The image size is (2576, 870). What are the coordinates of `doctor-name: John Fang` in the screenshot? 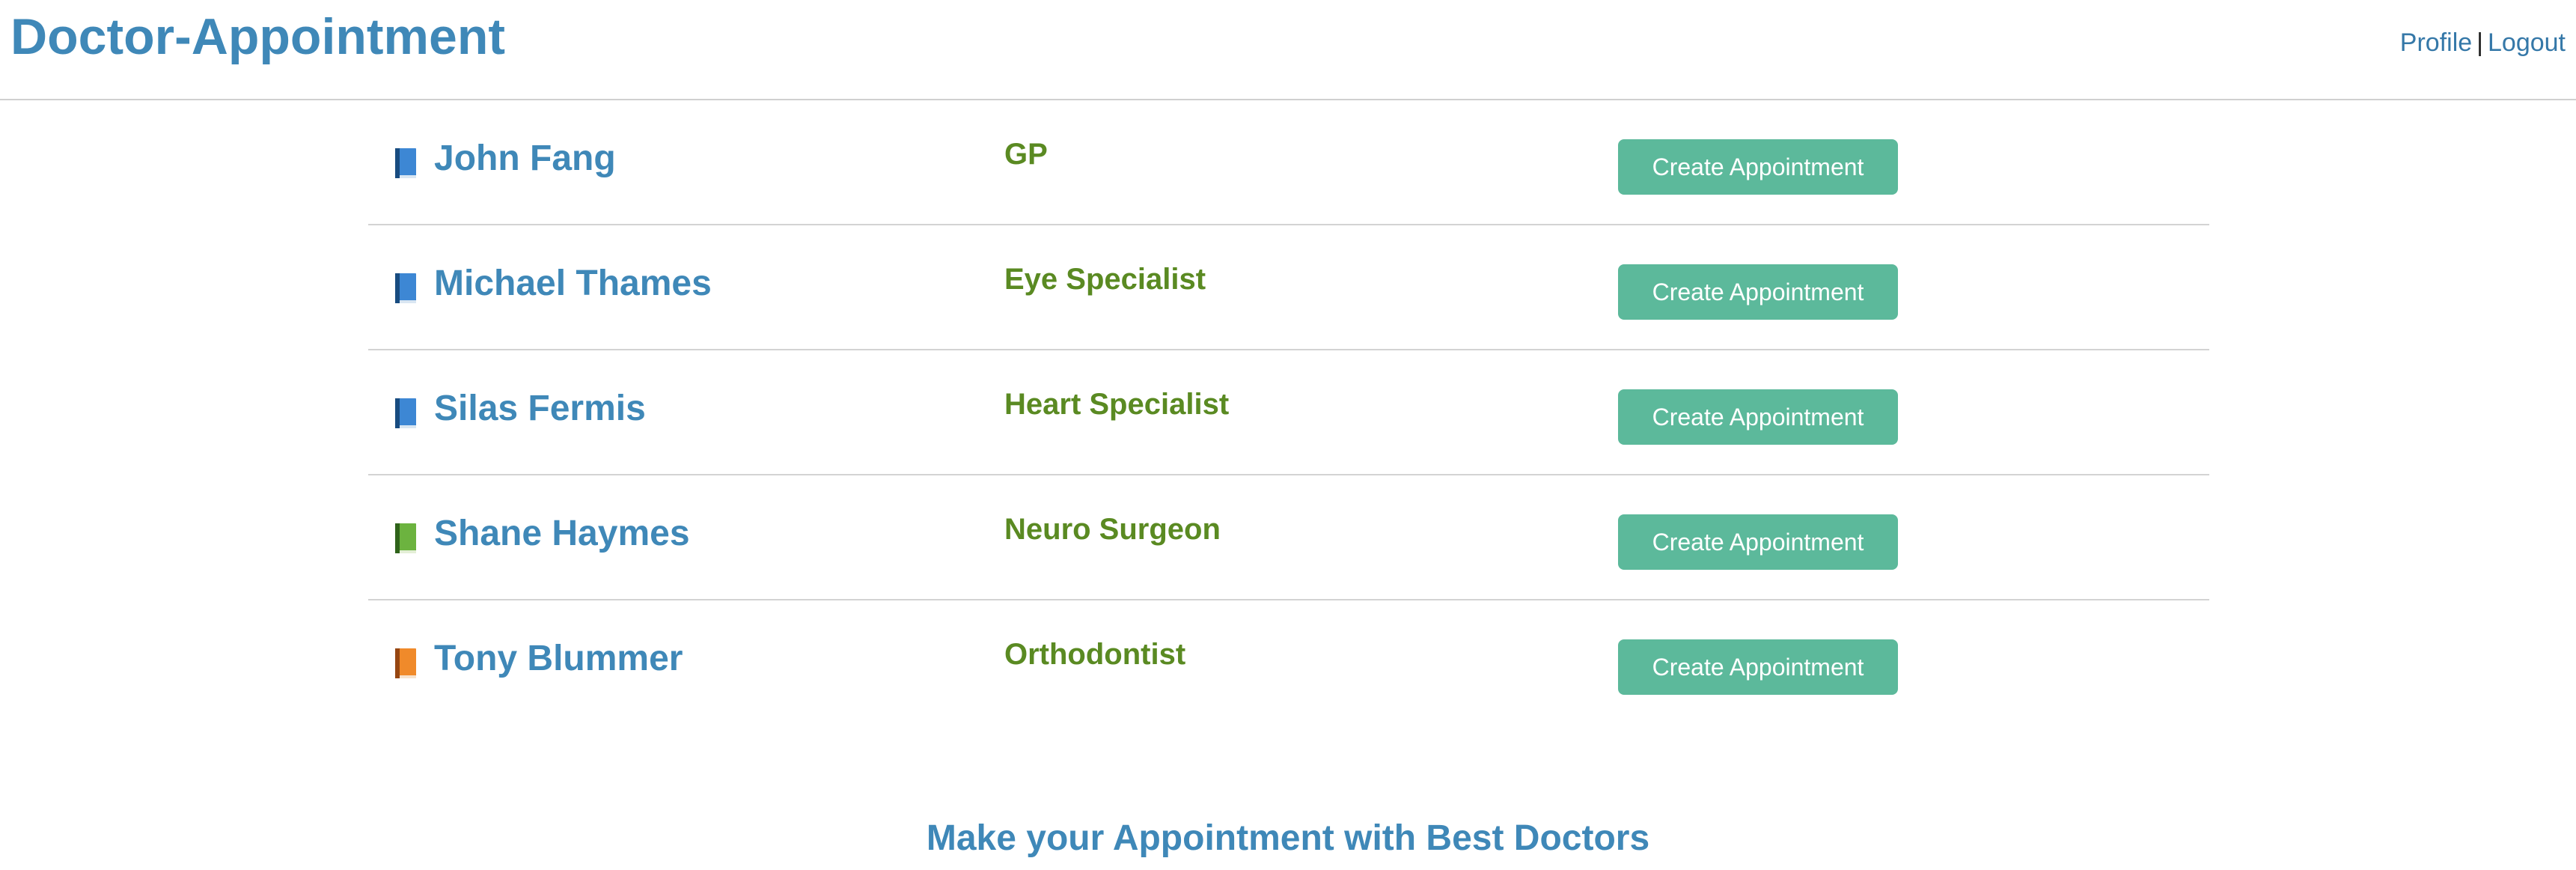 It's located at (525, 159).